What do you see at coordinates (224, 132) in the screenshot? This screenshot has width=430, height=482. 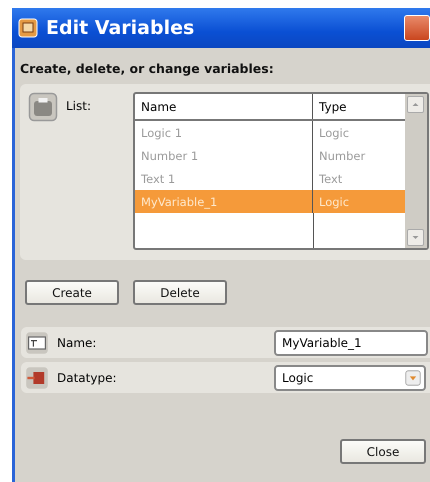 I see `table-cell: Logic 1` at bounding box center [224, 132].